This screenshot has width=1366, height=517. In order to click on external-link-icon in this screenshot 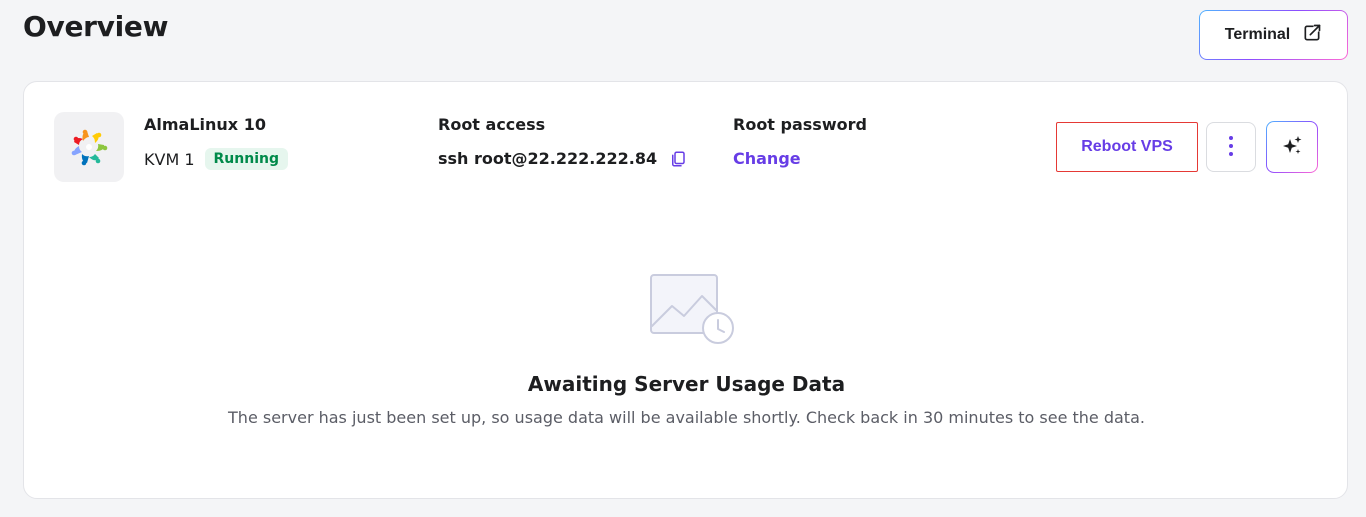, I will do `click(1312, 35)`.